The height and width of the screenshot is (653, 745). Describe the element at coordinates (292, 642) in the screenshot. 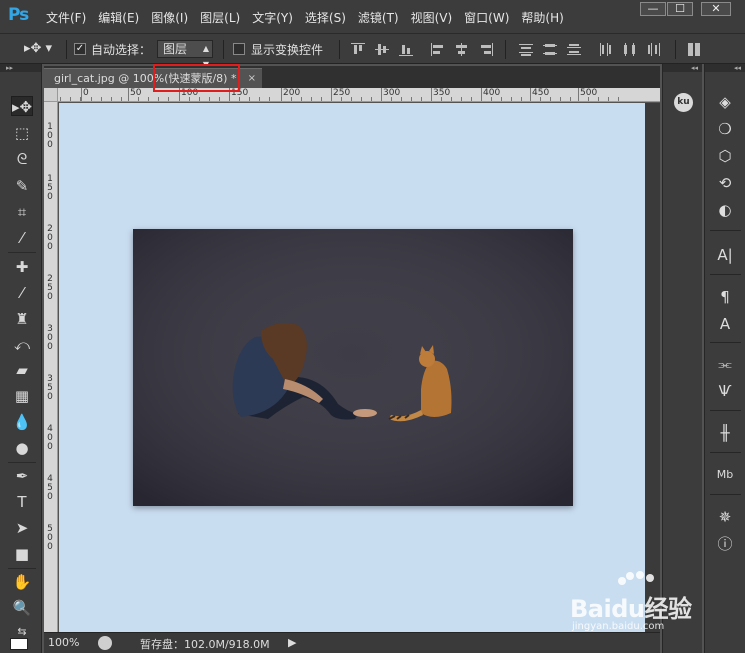

I see `status-menu-arrow-icon: ▶` at that location.